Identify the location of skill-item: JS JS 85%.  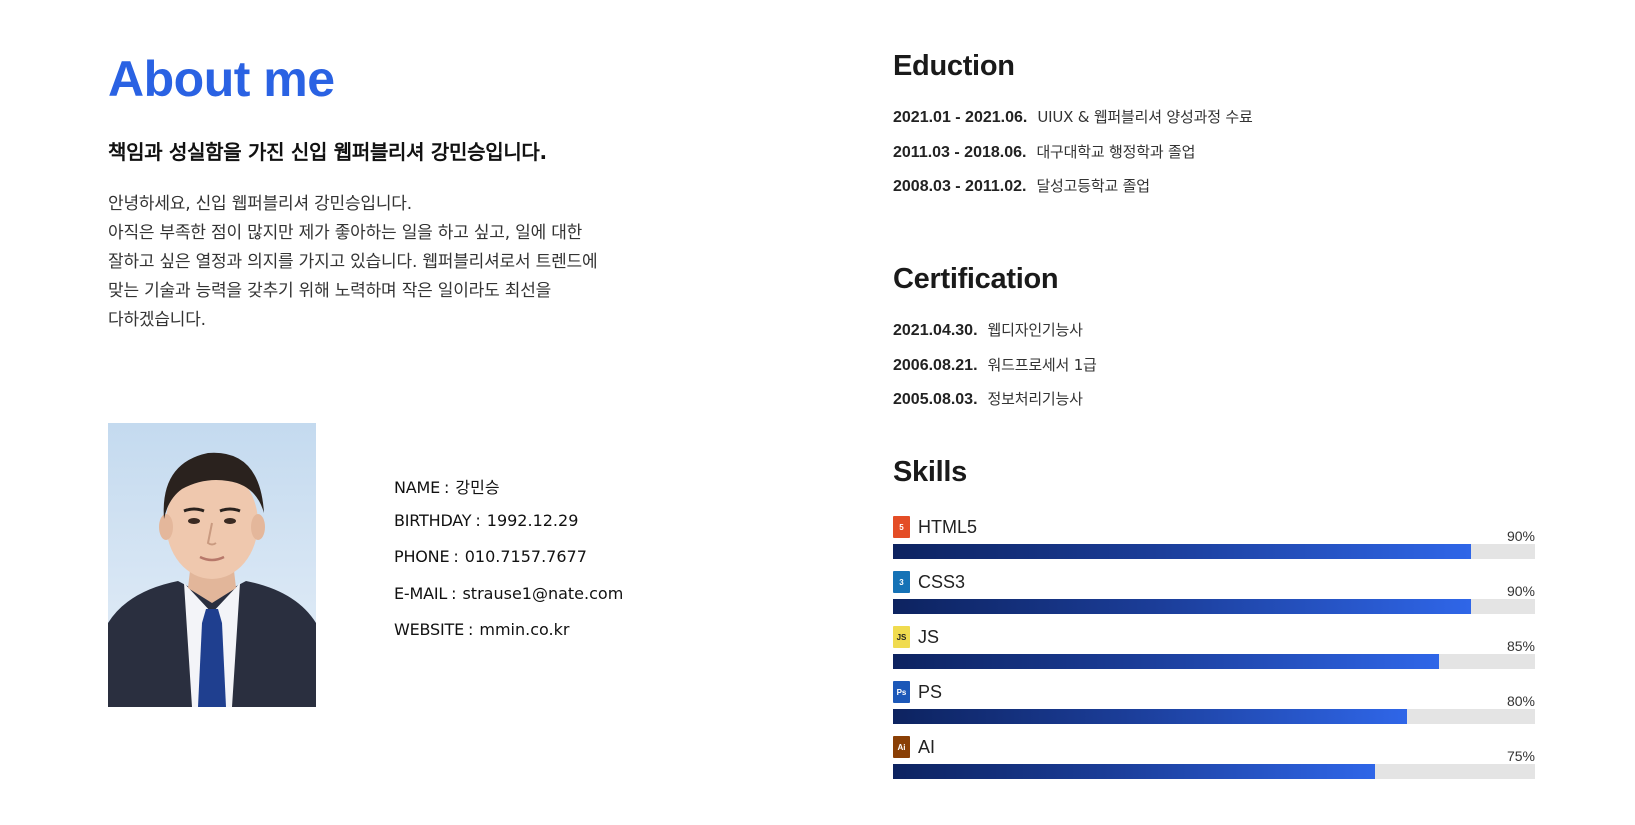
(1214, 651).